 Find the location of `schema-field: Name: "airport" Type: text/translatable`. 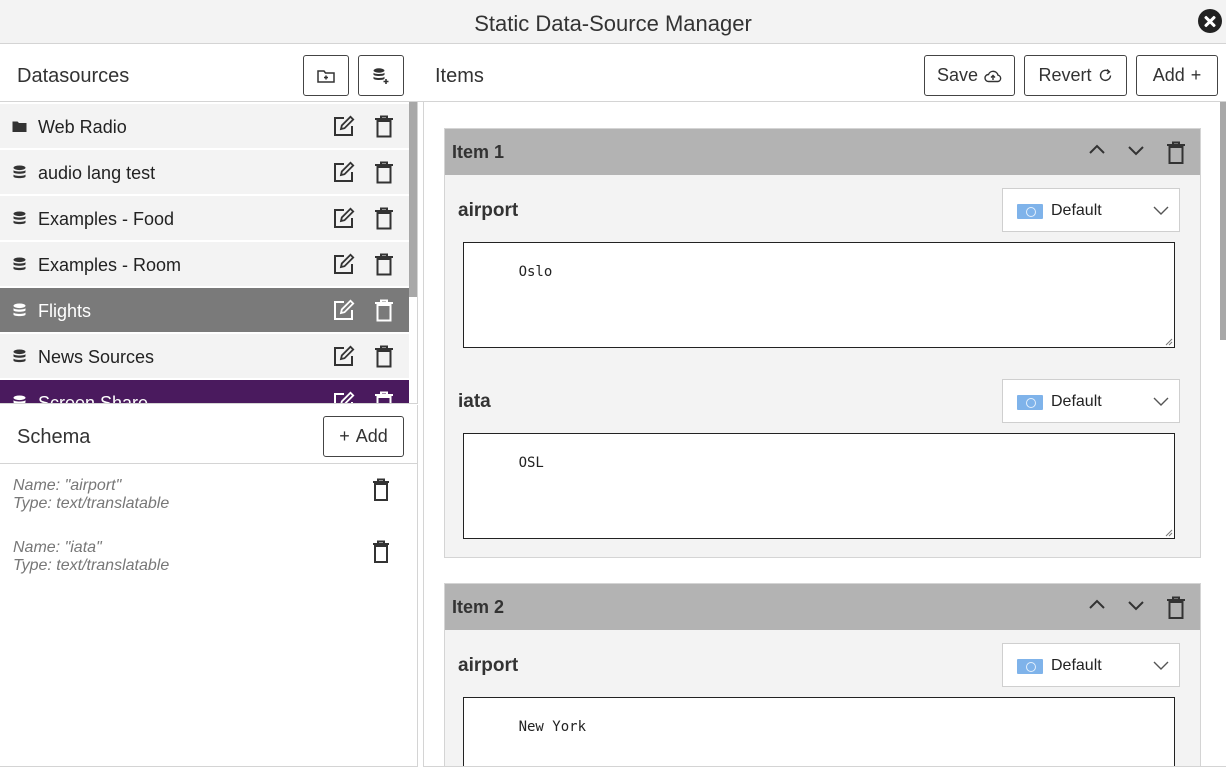

schema-field: Name: "airport" Type: text/translatable is located at coordinates (91, 495).